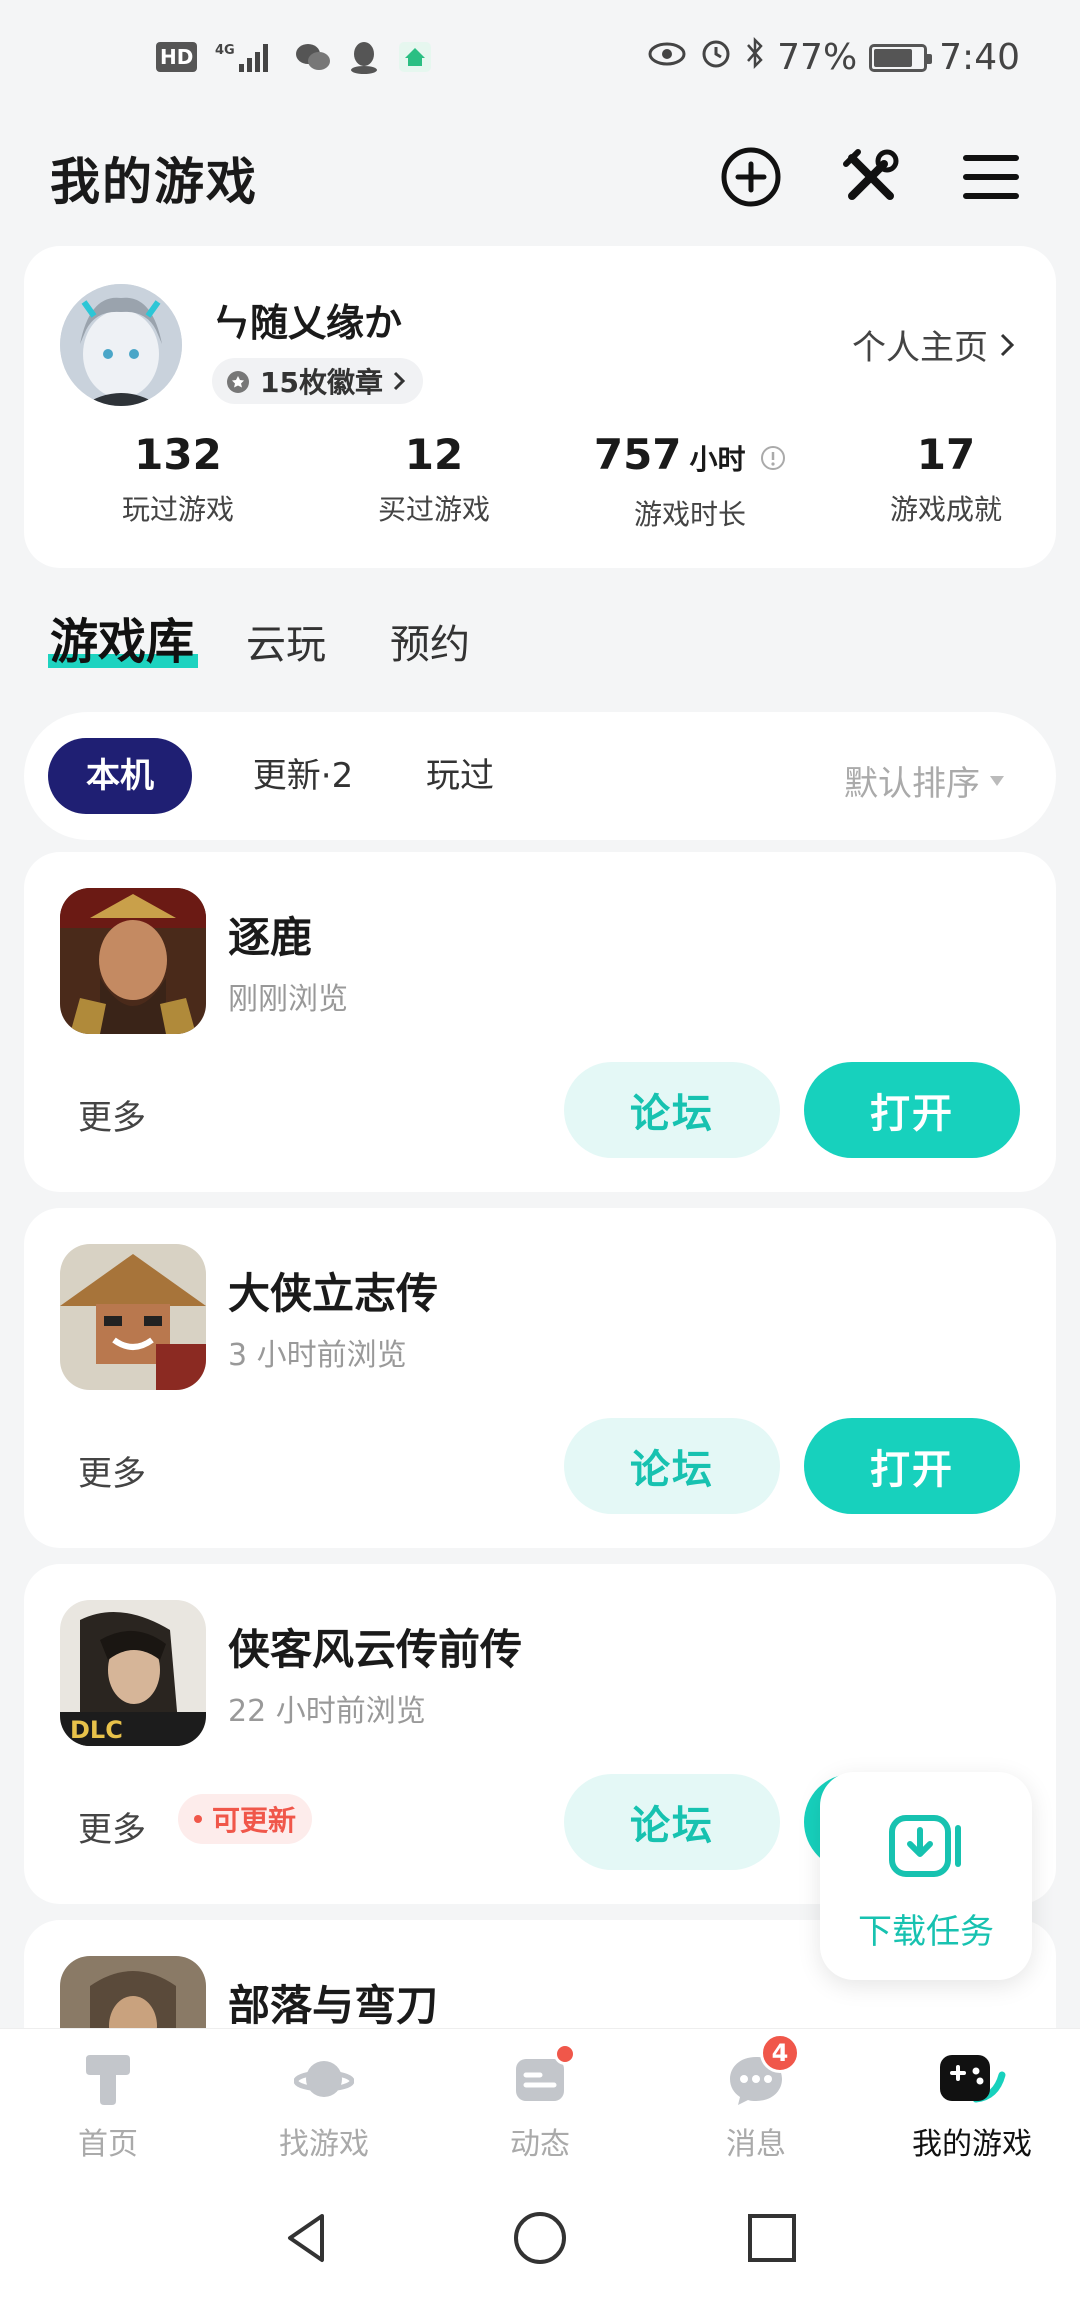 The height and width of the screenshot is (2310, 1080). Describe the element at coordinates (375, 1649) in the screenshot. I see `game-title: 侠客风云传前传` at that location.